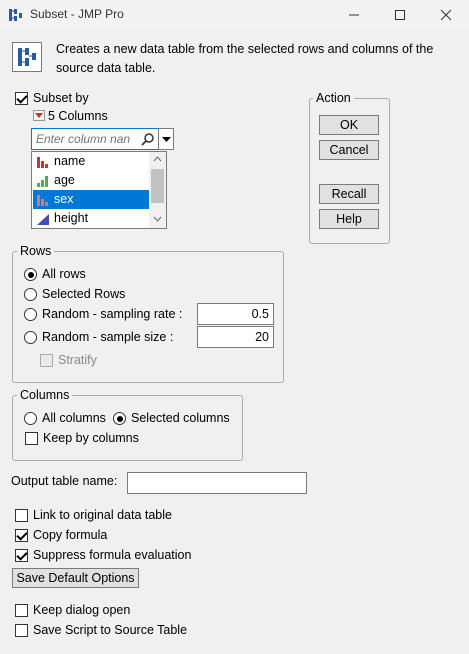 The image size is (469, 654). What do you see at coordinates (31, 438) in the screenshot?
I see `keep-by-columns-checkbox` at bounding box center [31, 438].